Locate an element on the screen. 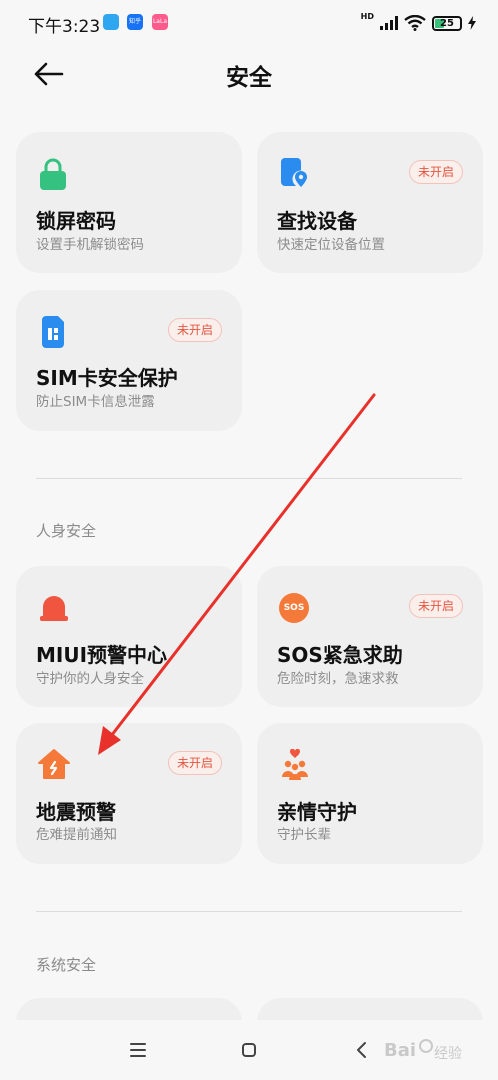  card-subtitle: 危难提前通知 is located at coordinates (76, 835).